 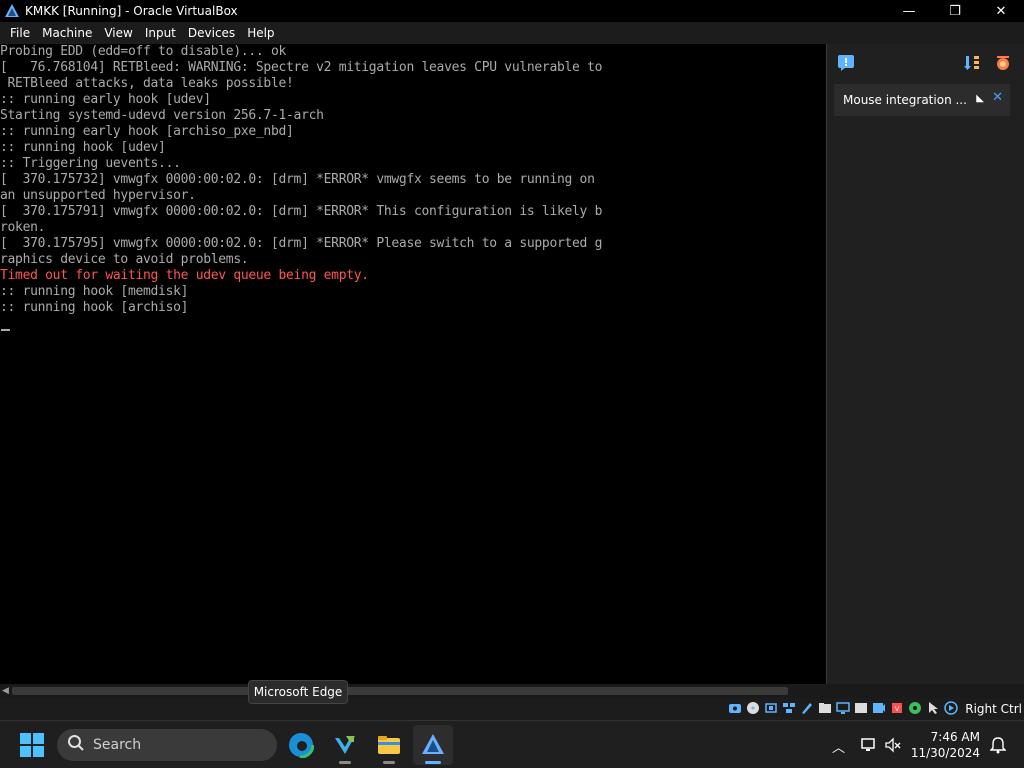 I want to click on window-title: KMKK [Running] - Oracle VirtualBox, so click(x=131, y=11).